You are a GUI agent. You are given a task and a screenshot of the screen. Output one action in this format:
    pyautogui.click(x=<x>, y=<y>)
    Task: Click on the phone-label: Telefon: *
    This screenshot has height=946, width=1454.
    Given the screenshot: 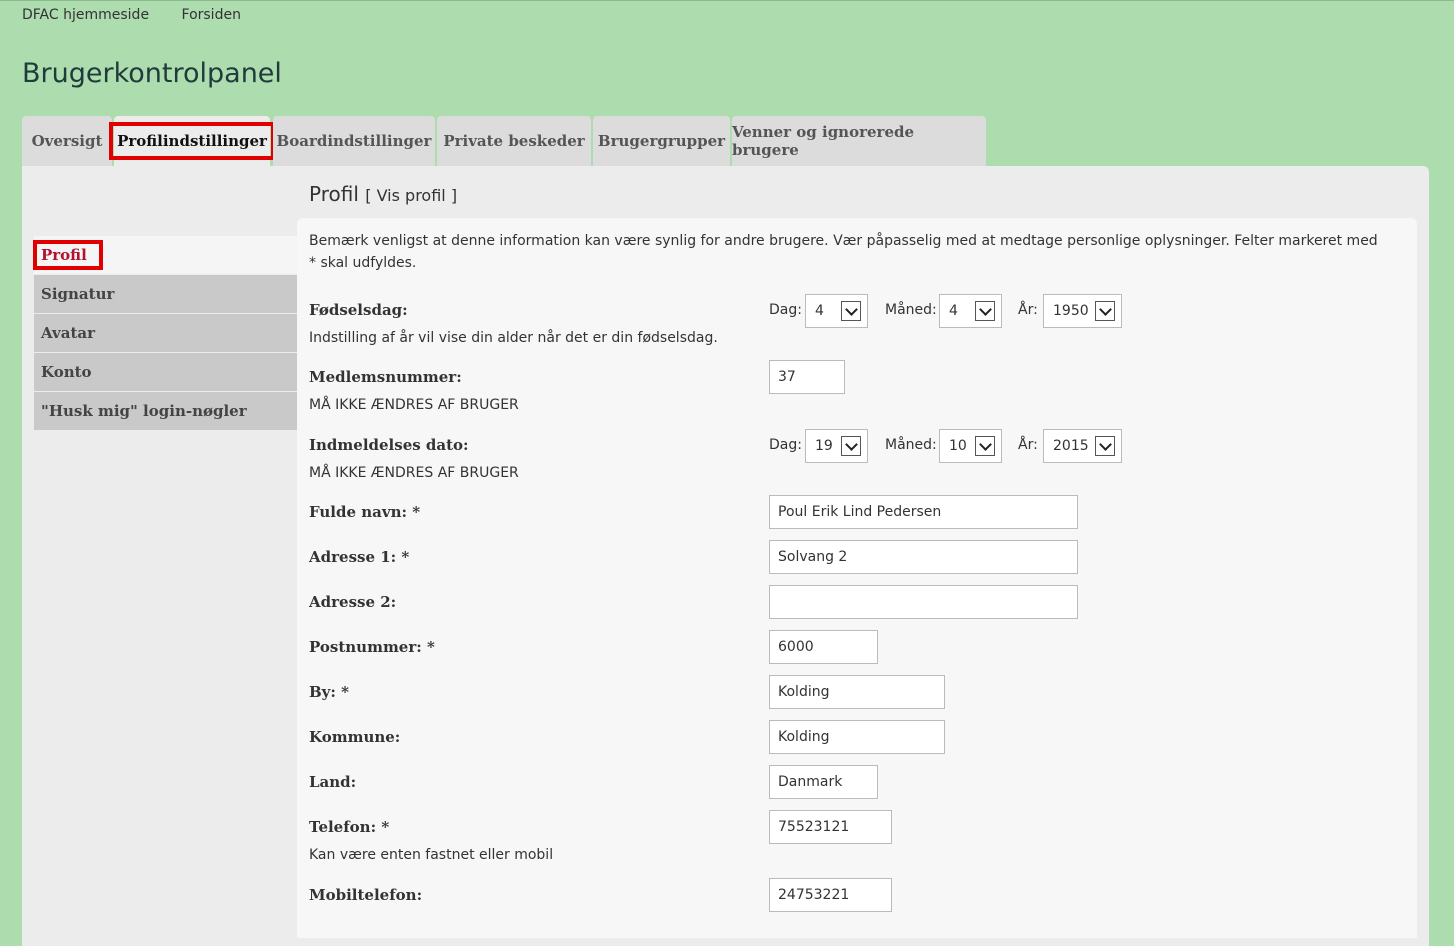 What is the action you would take?
    pyautogui.click(x=349, y=827)
    